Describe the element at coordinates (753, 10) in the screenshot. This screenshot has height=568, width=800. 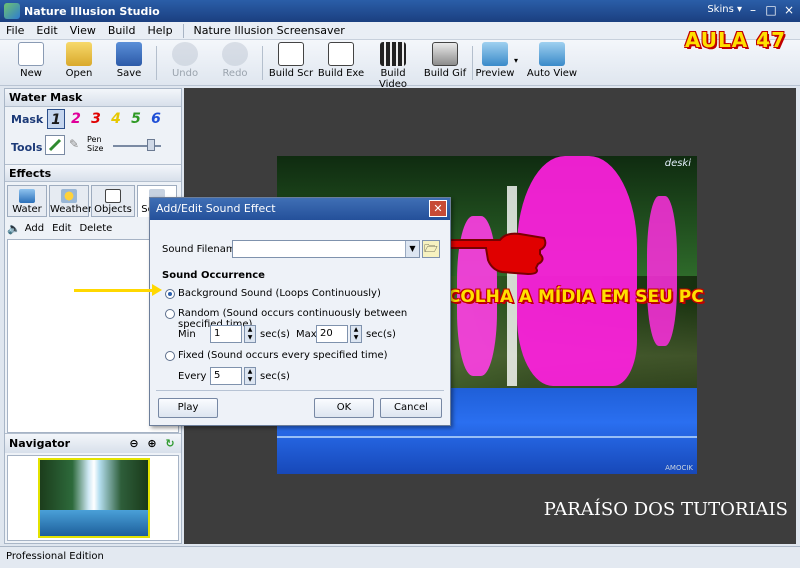
I see `minimize-button: –` at that location.